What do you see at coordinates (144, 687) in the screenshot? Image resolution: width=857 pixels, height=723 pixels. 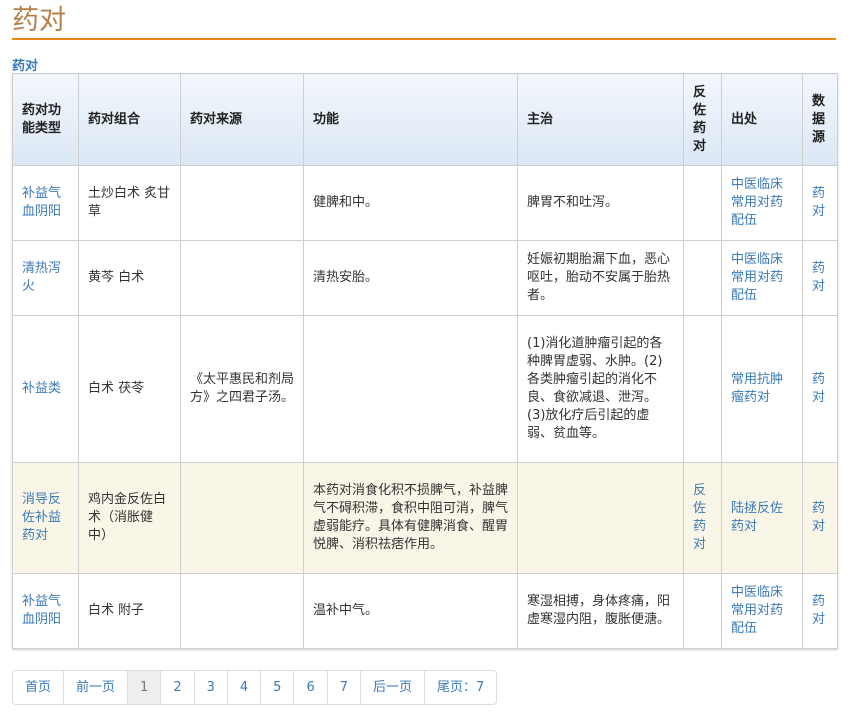 I see `page-1-button: 1` at bounding box center [144, 687].